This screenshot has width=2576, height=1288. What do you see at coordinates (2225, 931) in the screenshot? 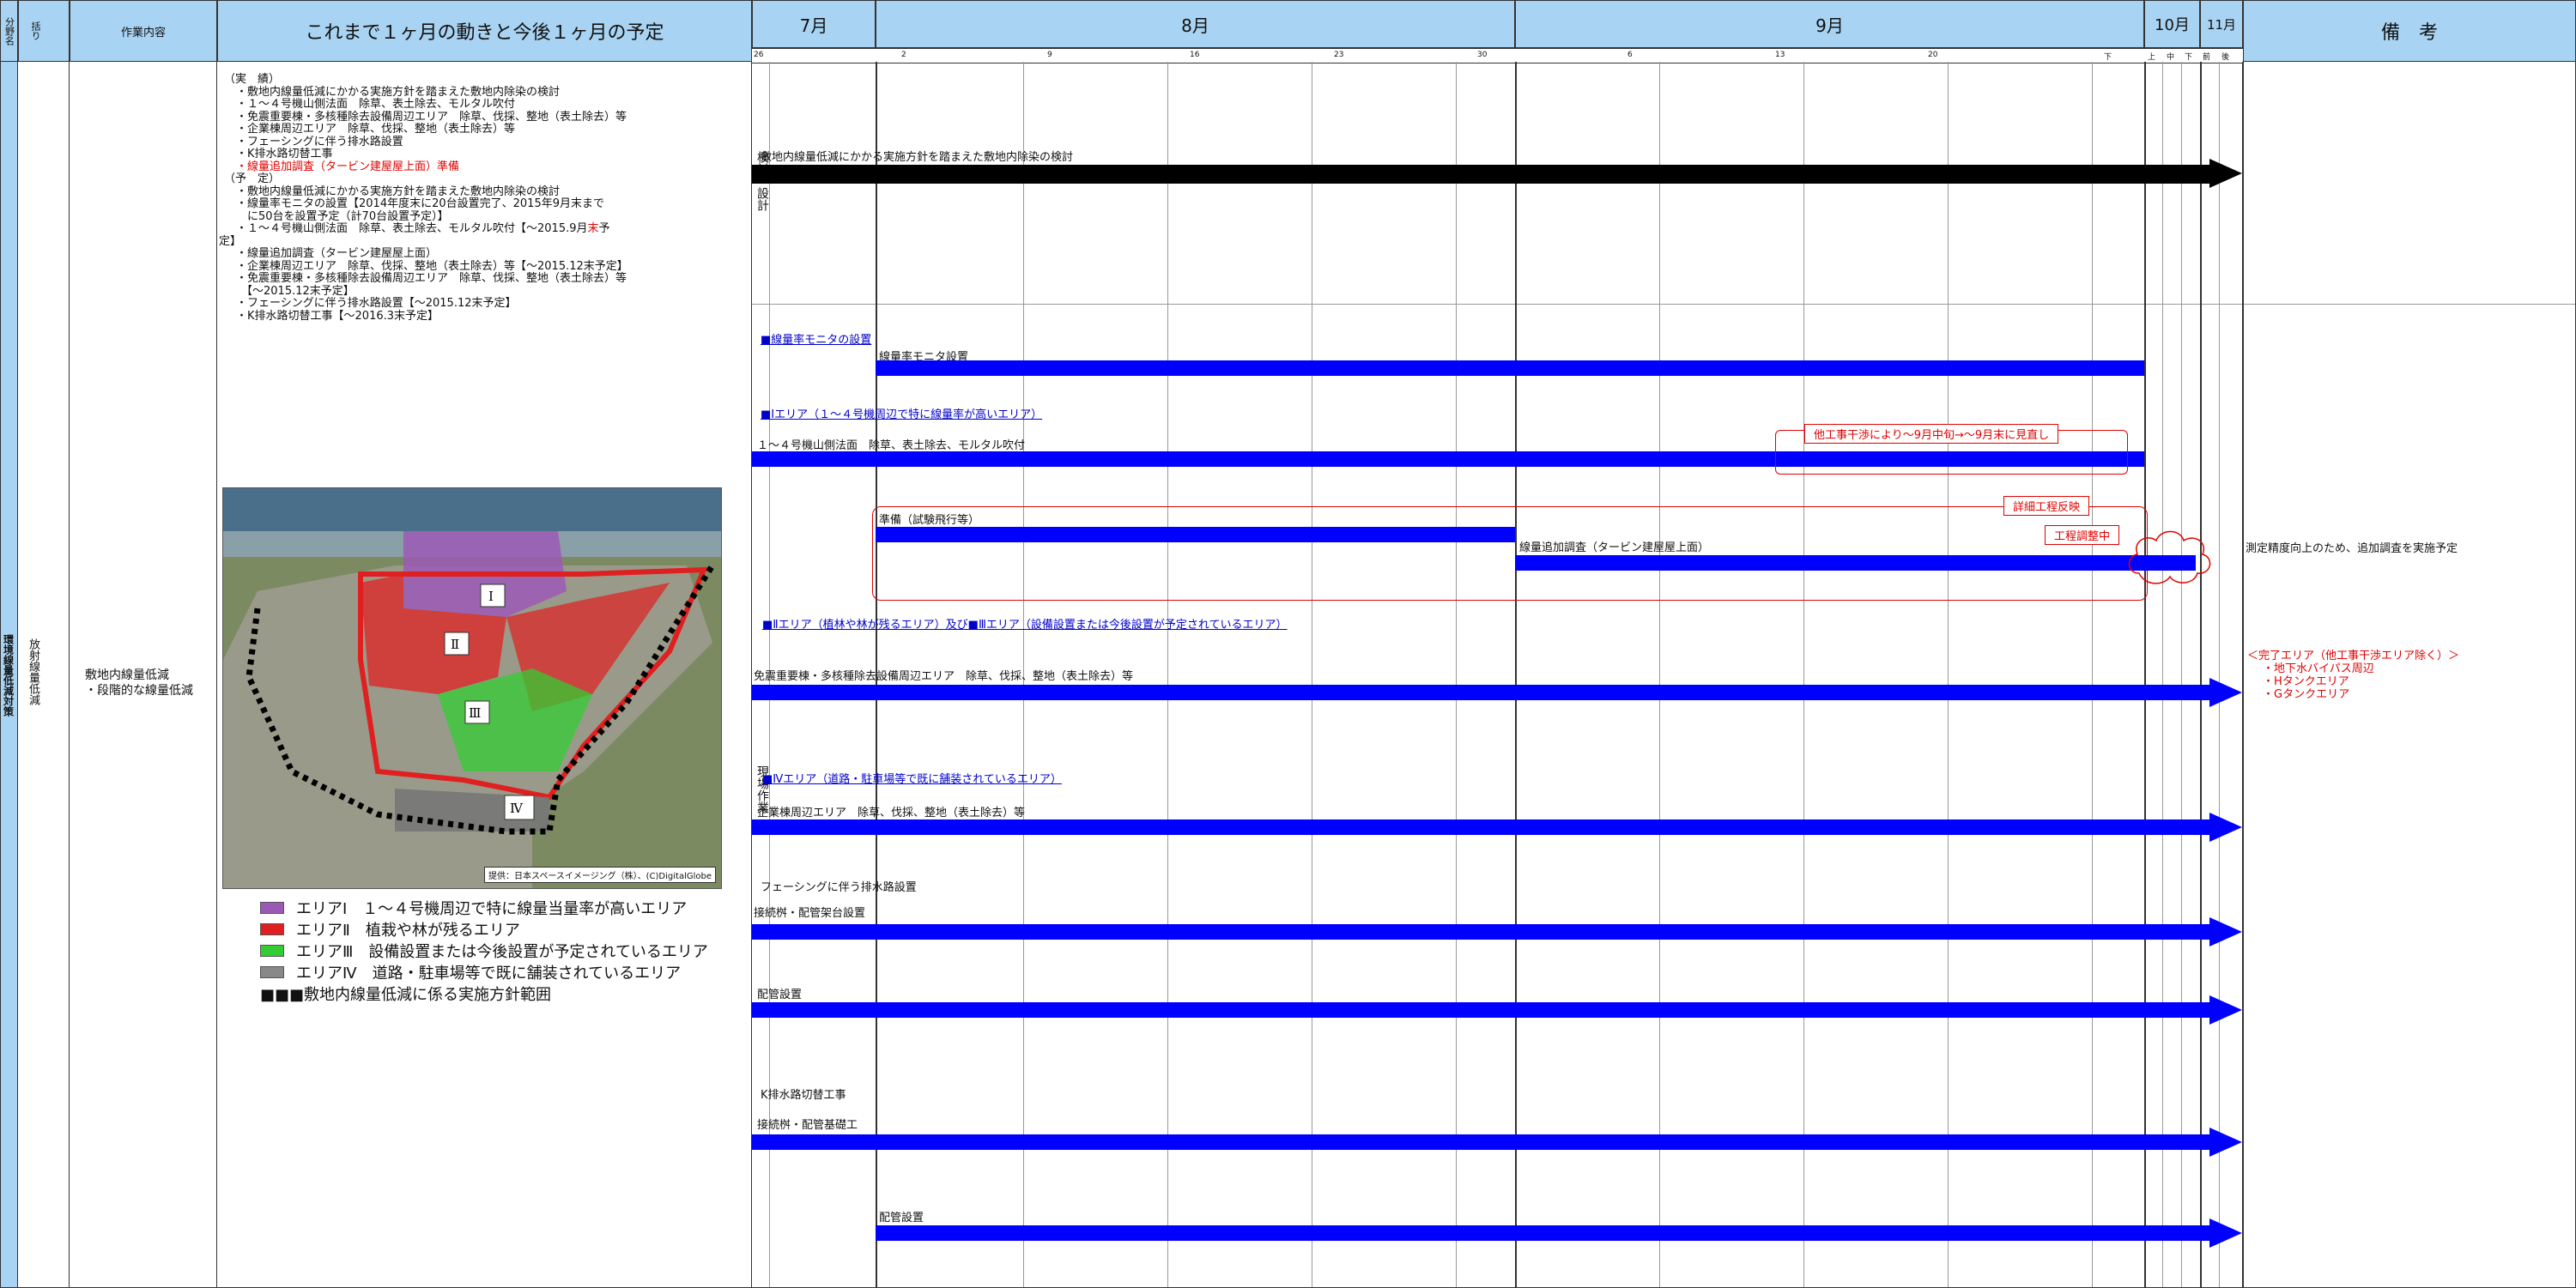
I see `arrowhead-setsuzoku1` at bounding box center [2225, 931].